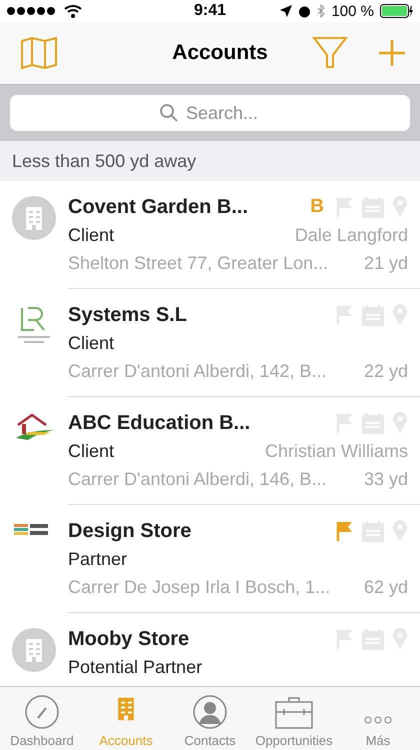 The height and width of the screenshot is (750, 420). Describe the element at coordinates (210, 11) in the screenshot. I see `status-time: 9:41` at that location.